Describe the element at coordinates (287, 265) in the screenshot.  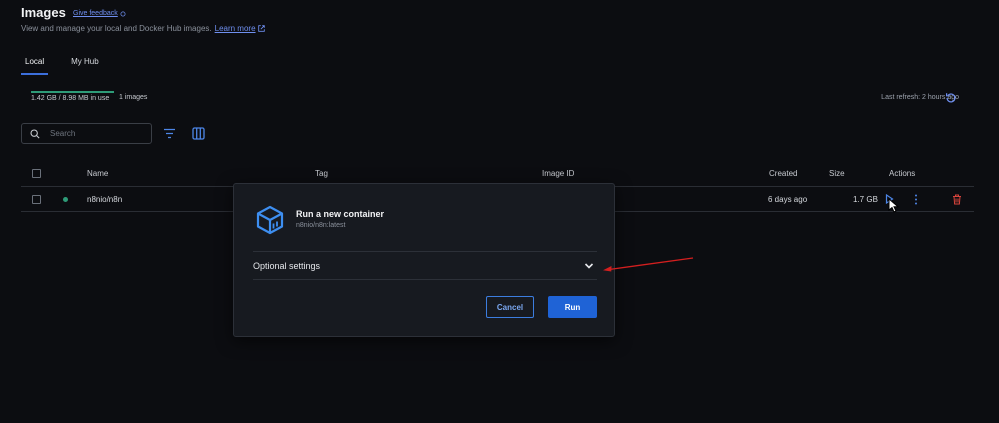
I see `optional-settings-label: Optional settings` at that location.